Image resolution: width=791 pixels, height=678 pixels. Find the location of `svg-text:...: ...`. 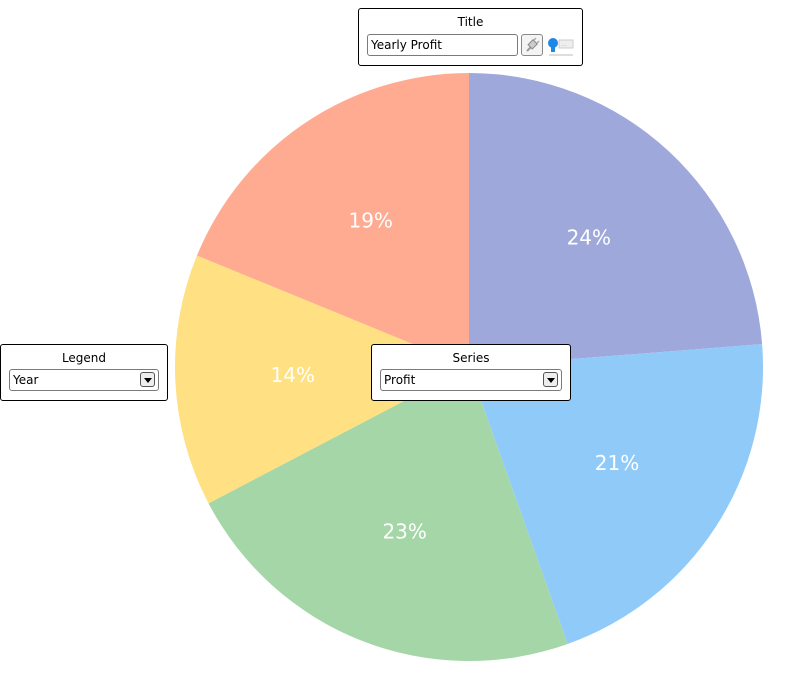

svg-text:...: ... is located at coordinates (564, 44).